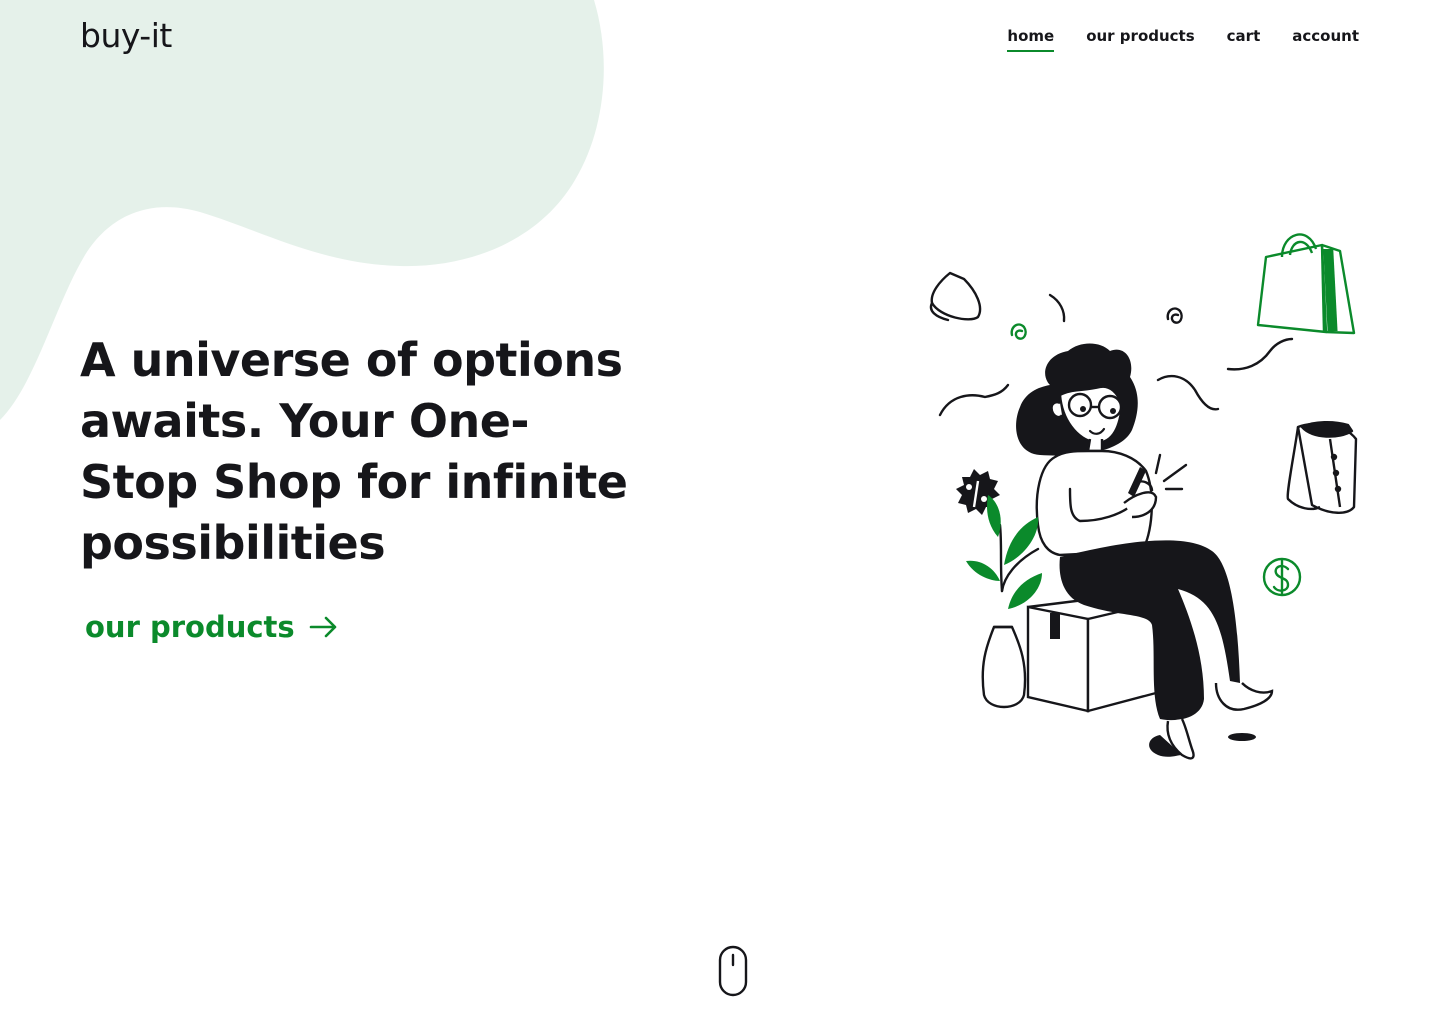 This screenshot has width=1440, height=1024. Describe the element at coordinates (1145, 551) in the screenshot. I see `woman-figure` at that location.